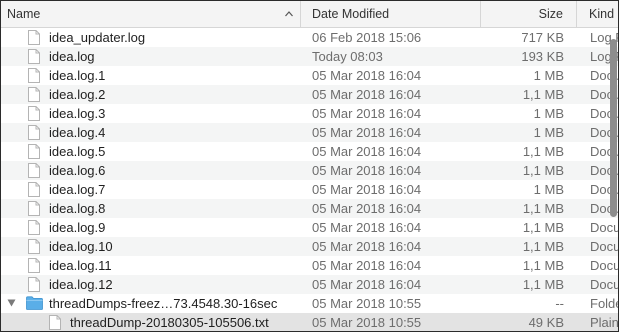  Describe the element at coordinates (77, 170) in the screenshot. I see `file-name: idea.log.6` at that location.